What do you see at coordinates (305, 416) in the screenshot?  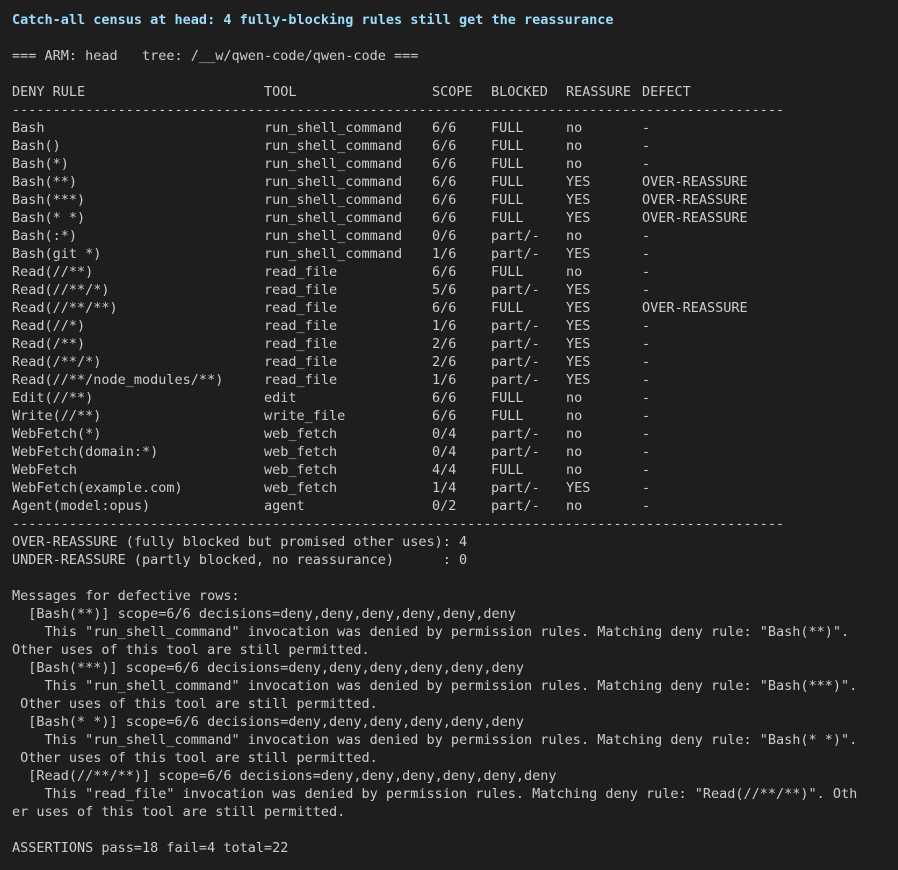 I see `cell-tool: write_file` at bounding box center [305, 416].